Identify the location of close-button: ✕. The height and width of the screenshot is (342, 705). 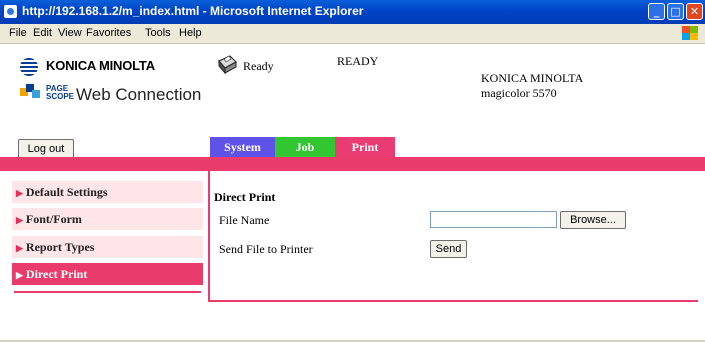
(694, 11).